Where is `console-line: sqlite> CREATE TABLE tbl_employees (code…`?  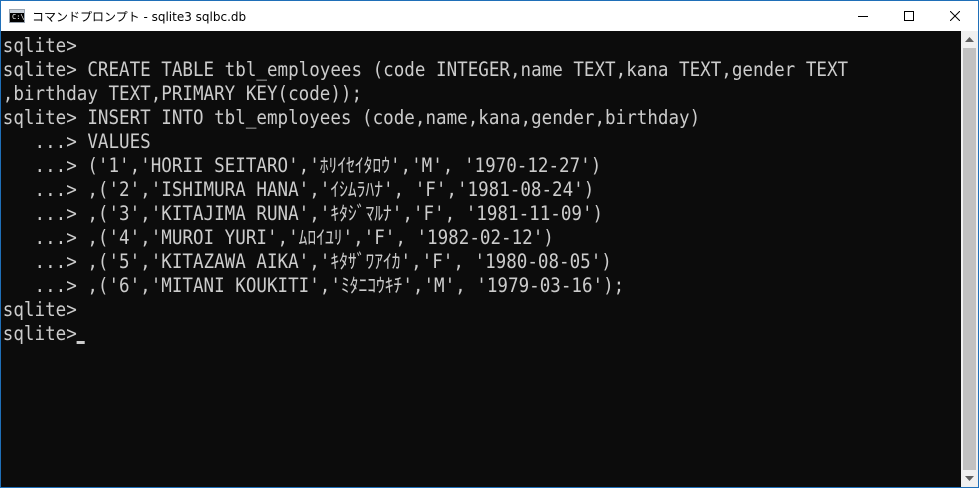 console-line: sqlite> CREATE TABLE tbl_employees (code… is located at coordinates (425, 69).